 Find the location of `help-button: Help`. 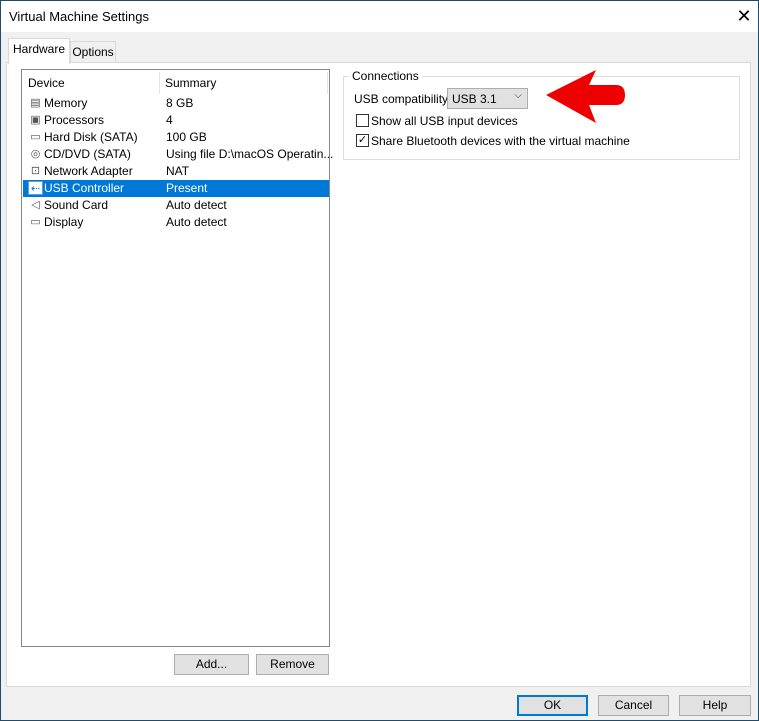

help-button: Help is located at coordinates (715, 705).